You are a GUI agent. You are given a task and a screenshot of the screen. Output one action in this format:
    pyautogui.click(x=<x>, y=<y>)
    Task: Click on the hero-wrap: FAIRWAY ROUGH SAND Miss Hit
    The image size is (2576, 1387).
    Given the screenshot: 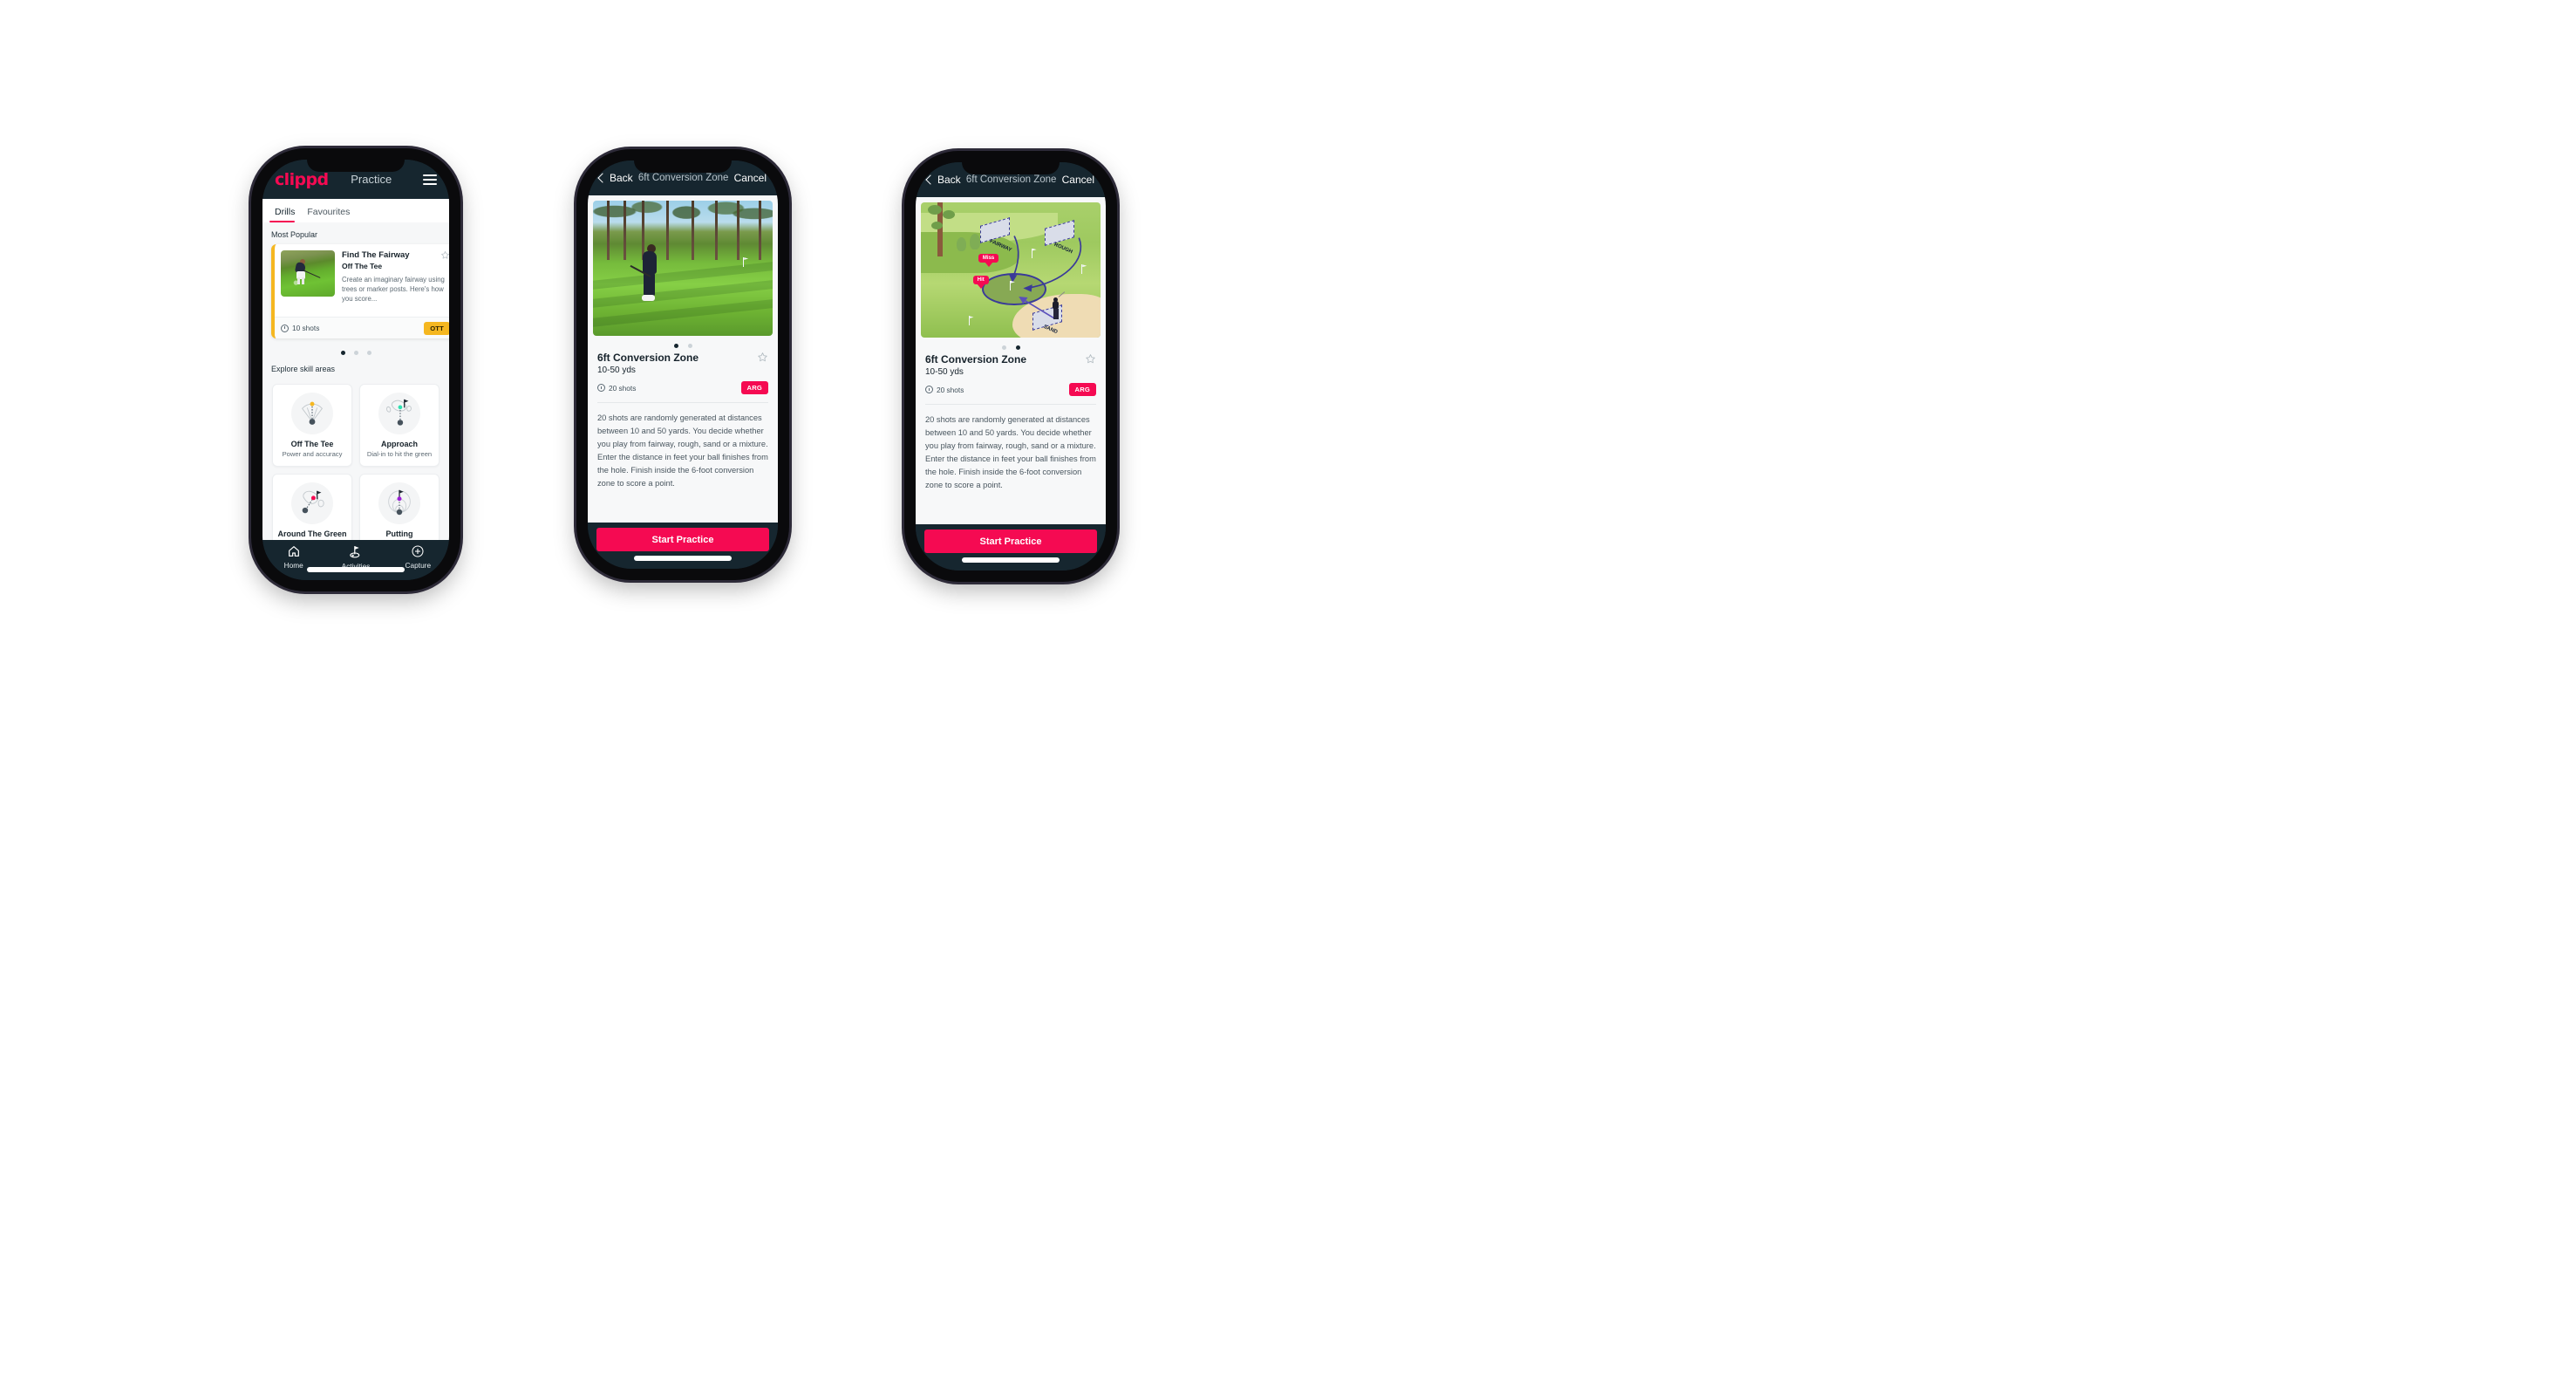 What is the action you would take?
    pyautogui.click(x=1011, y=267)
    